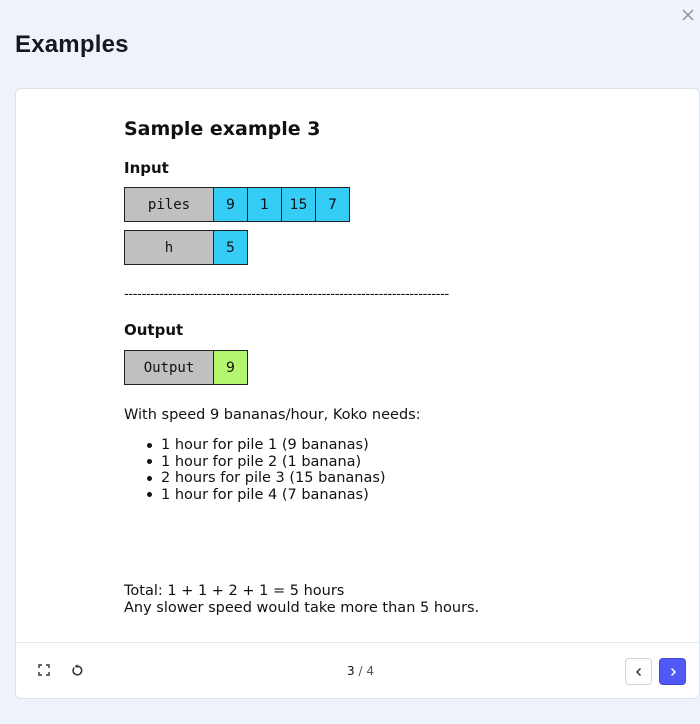  What do you see at coordinates (265, 445) in the screenshot?
I see `list-item: 1 hour for pile 1 (9 bananas)` at bounding box center [265, 445].